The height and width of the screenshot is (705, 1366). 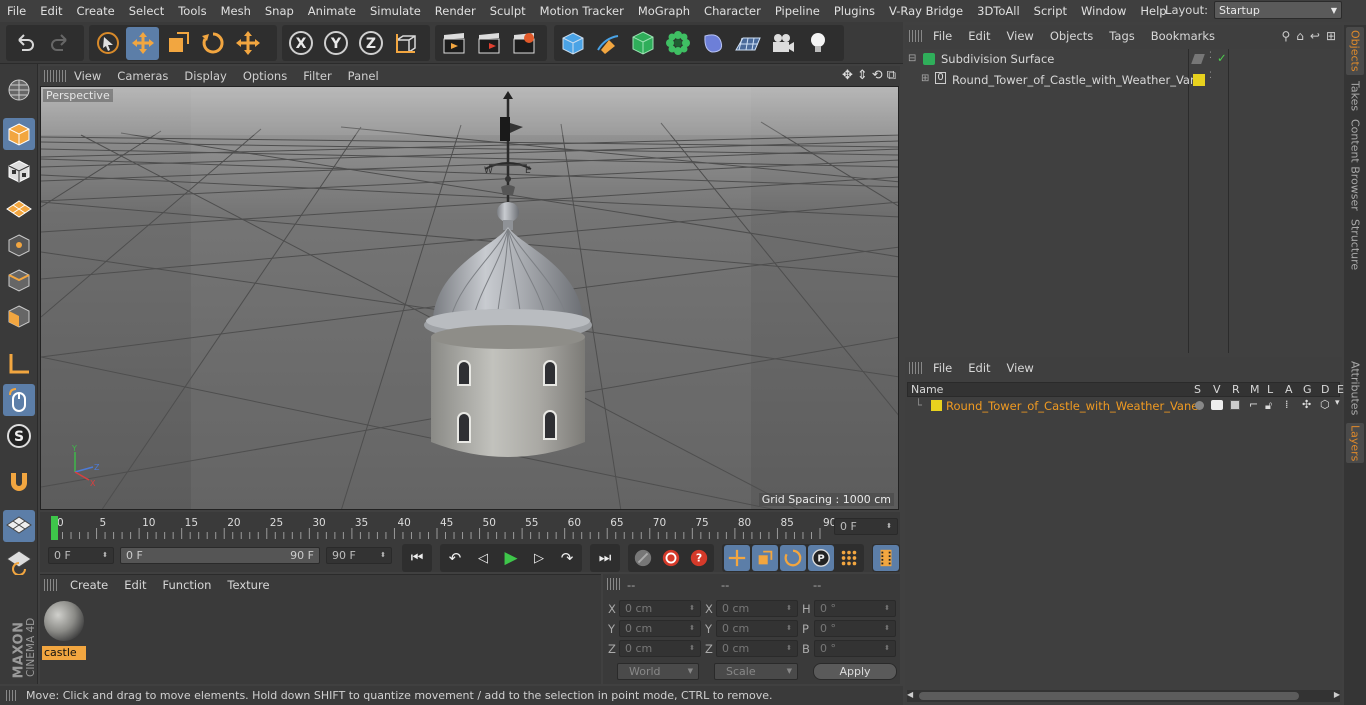 What do you see at coordinates (1217, 389) in the screenshot?
I see `column-view: V` at bounding box center [1217, 389].